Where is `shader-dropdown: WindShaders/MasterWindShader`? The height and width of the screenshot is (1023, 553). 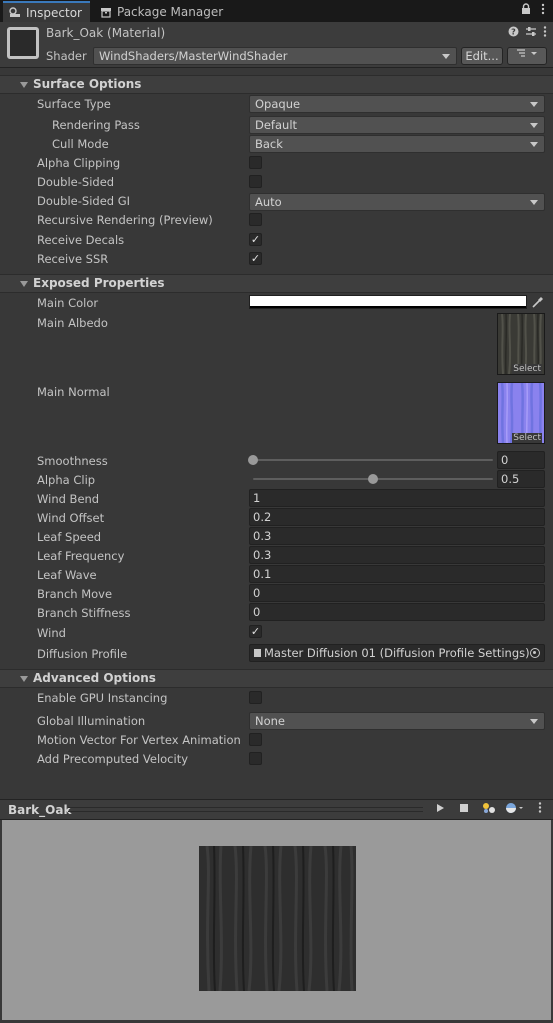
shader-dropdown: WindShaders/MasterWindShader is located at coordinates (275, 56).